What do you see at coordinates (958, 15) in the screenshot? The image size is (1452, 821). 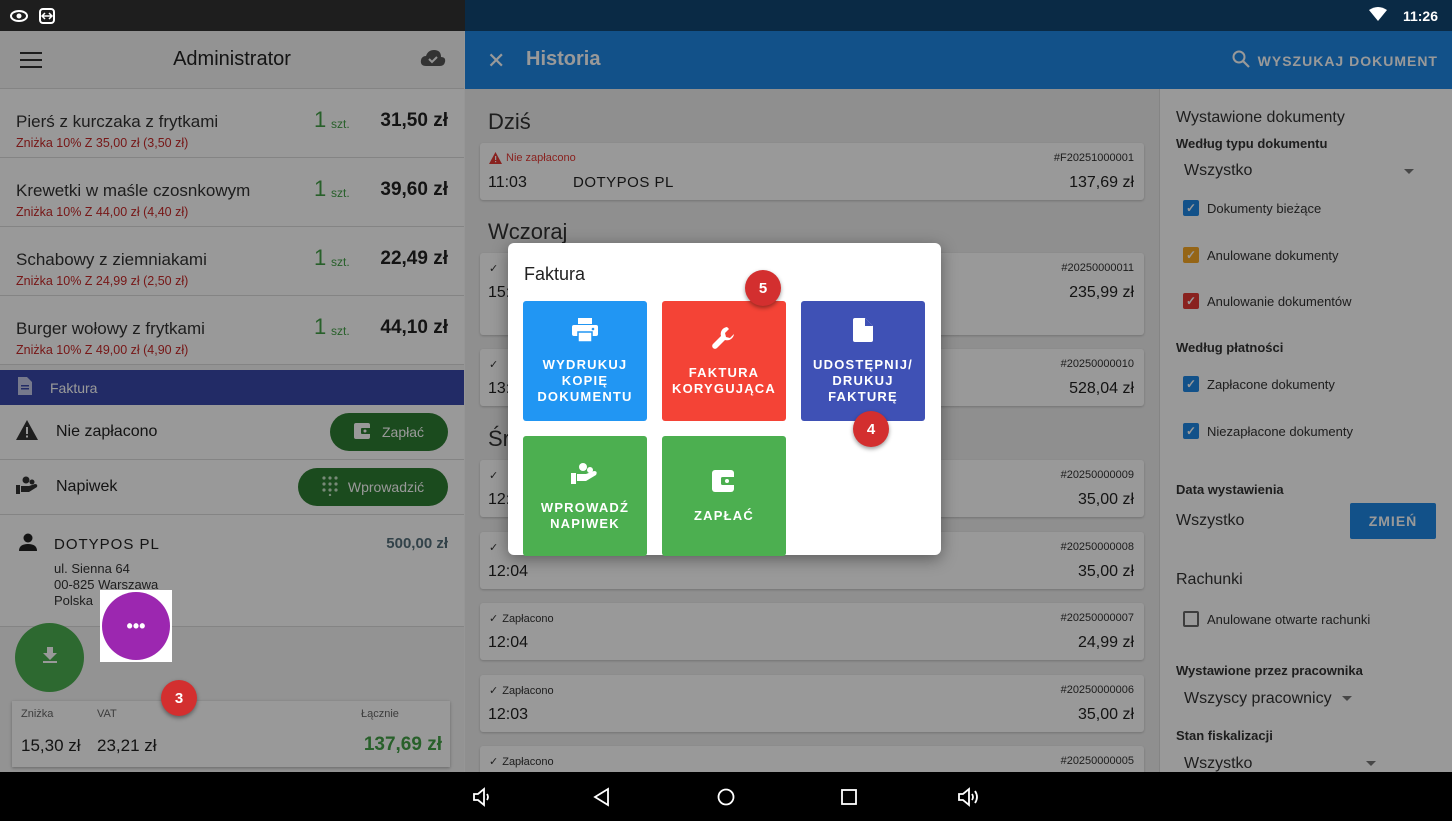 I see `status-bar-tint` at bounding box center [958, 15].